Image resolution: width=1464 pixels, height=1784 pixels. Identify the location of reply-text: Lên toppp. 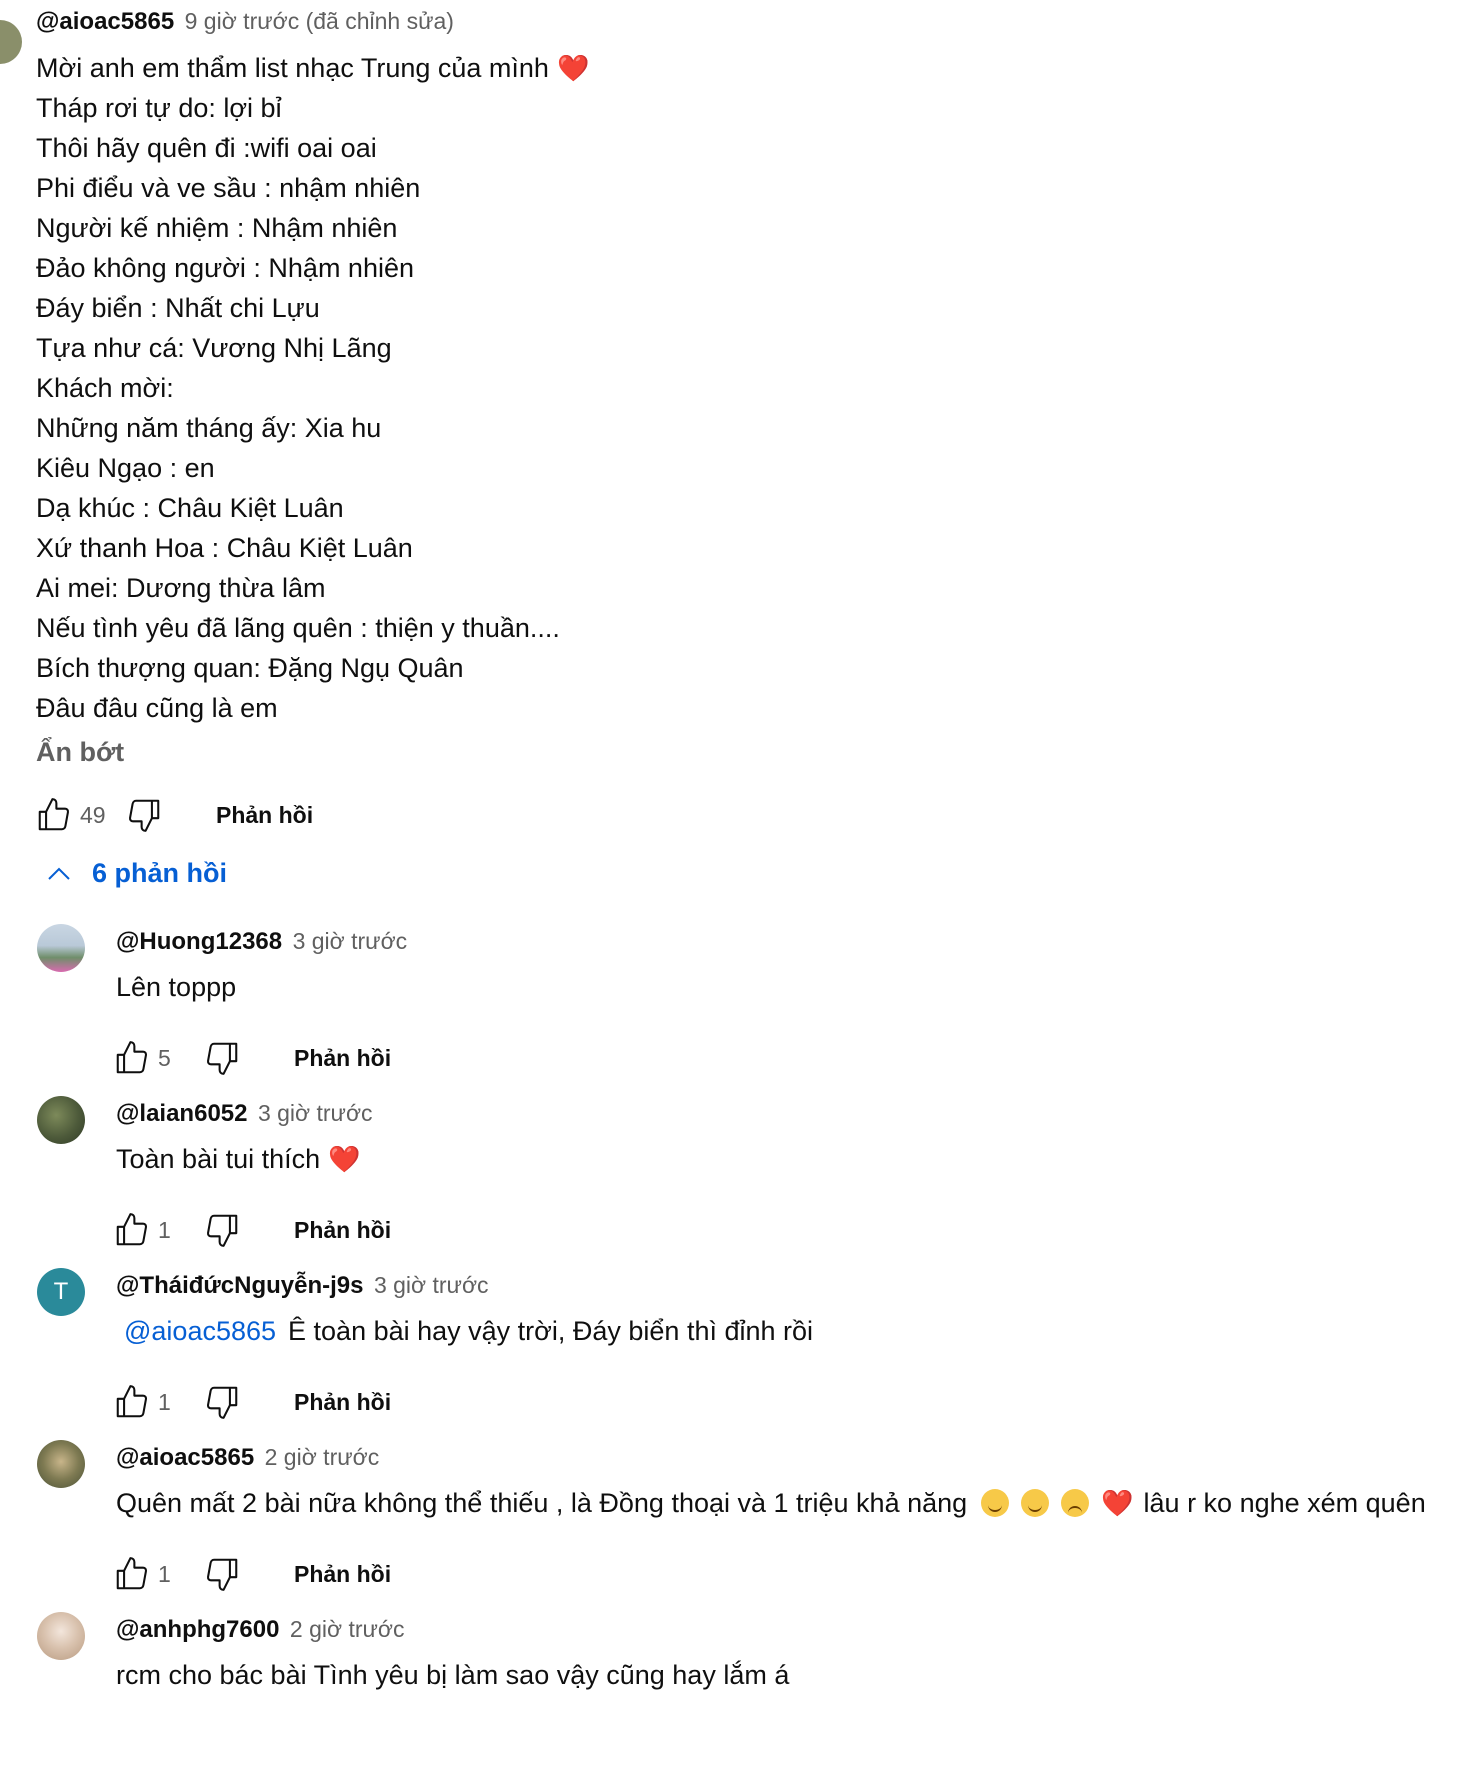
(176, 987).